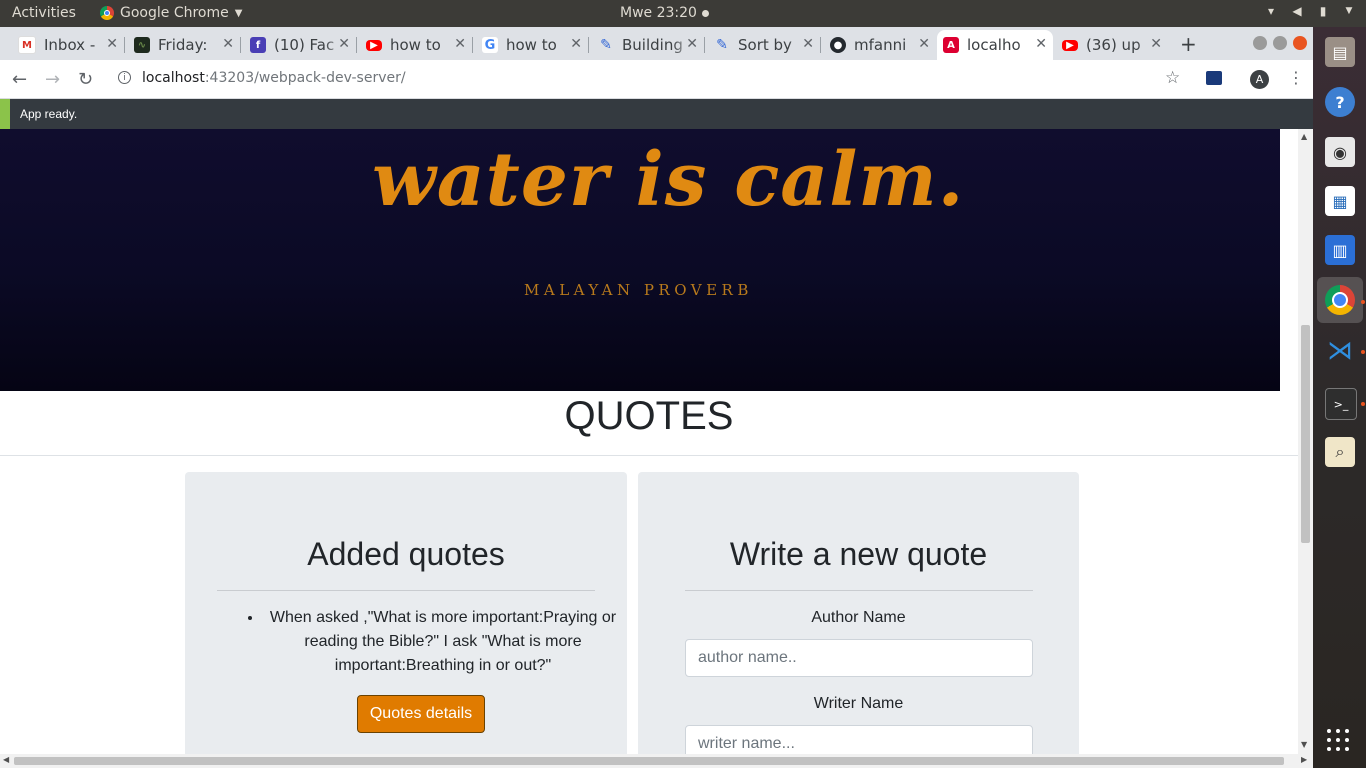 This screenshot has height=768, width=1366. I want to click on tab-title: Inbox -, so click(70, 45).